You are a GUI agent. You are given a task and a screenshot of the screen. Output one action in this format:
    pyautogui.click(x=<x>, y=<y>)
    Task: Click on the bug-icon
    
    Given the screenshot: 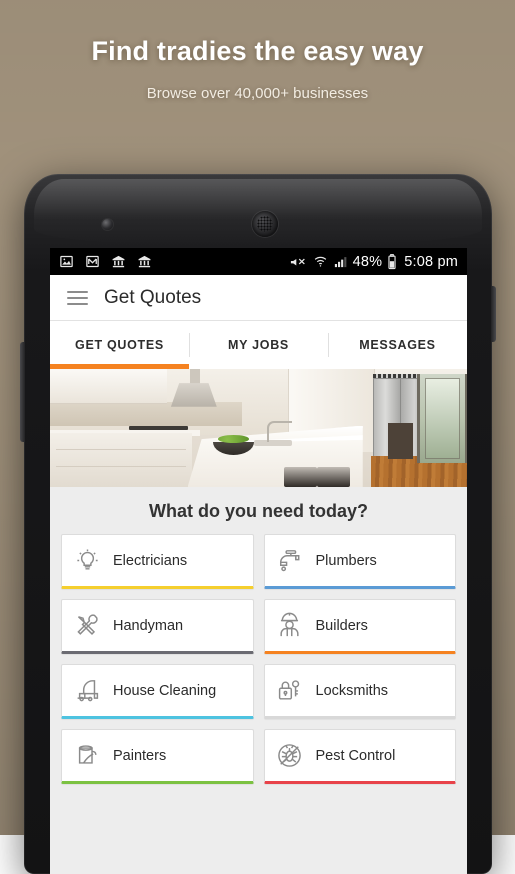 What is the action you would take?
    pyautogui.click(x=290, y=756)
    